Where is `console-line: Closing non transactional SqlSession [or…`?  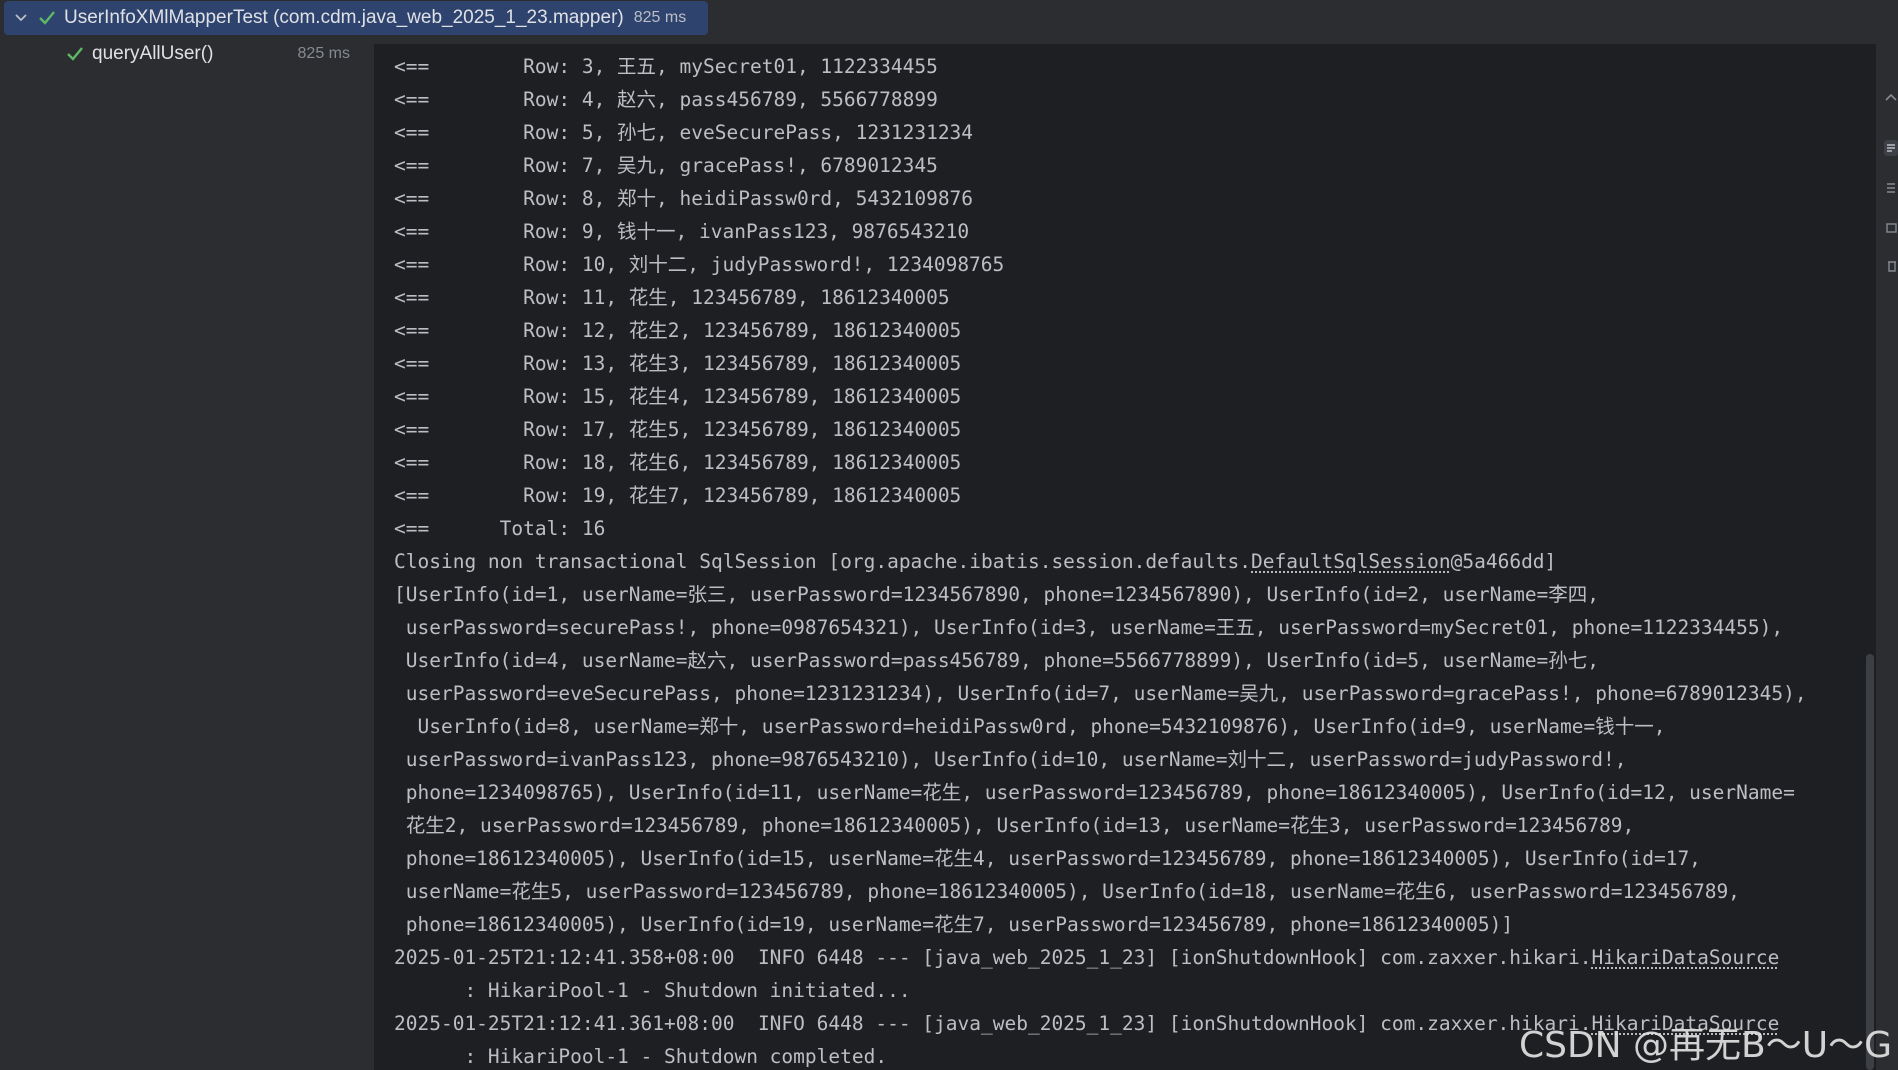
console-line: Closing non transactional SqlSession [or… is located at coordinates (1100, 561).